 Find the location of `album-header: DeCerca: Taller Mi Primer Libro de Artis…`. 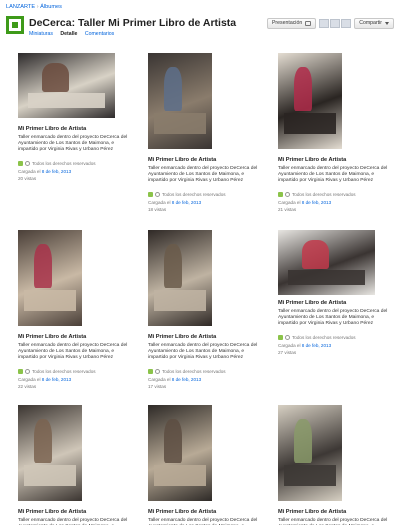

album-header: DeCerca: Taller Mi Primer Libro de Artis… is located at coordinates (200, 27).